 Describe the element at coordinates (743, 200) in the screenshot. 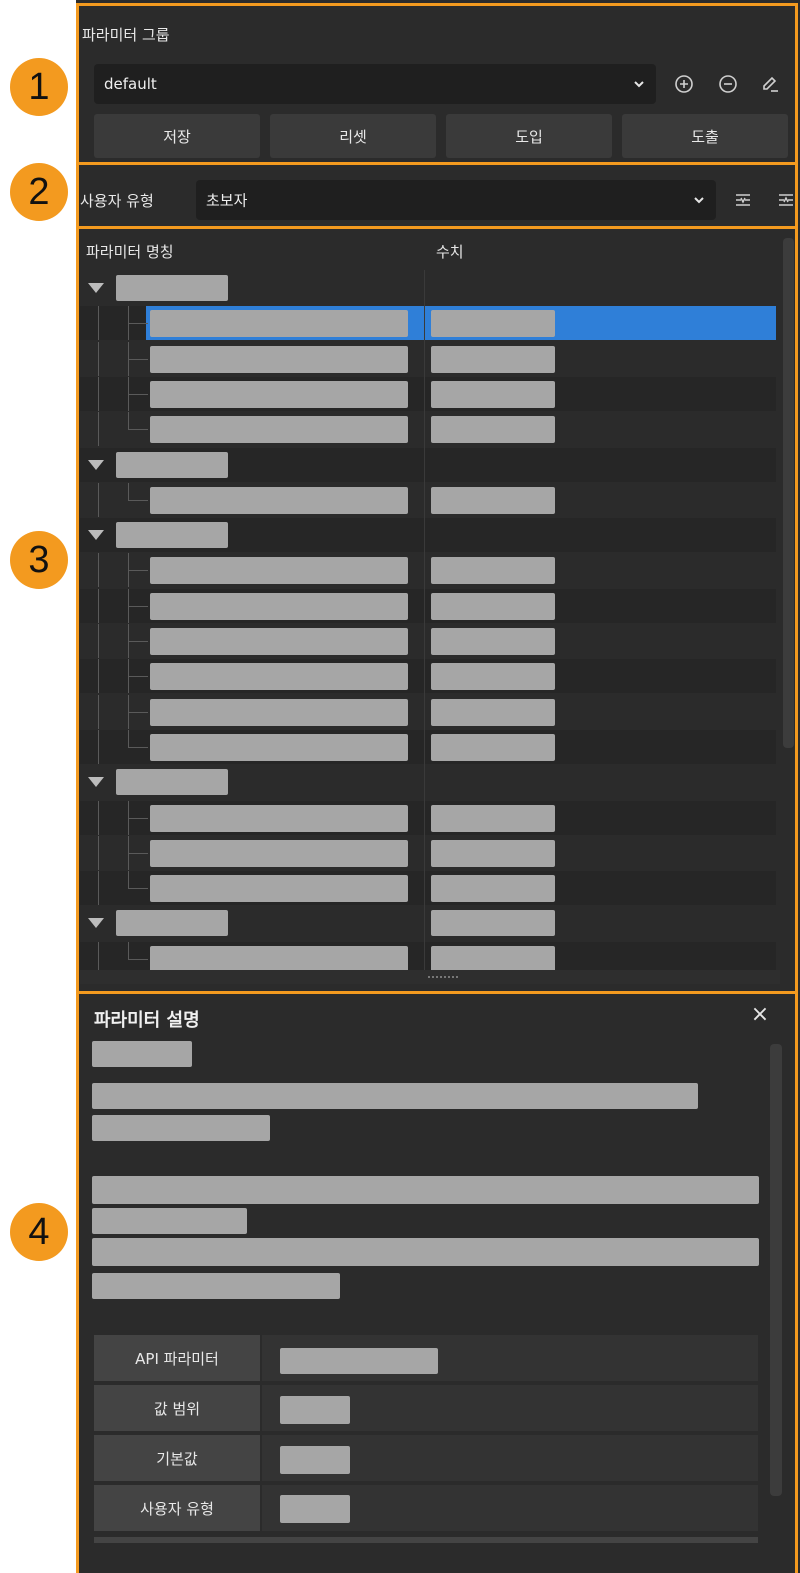

I see `expand-all-icon` at that location.